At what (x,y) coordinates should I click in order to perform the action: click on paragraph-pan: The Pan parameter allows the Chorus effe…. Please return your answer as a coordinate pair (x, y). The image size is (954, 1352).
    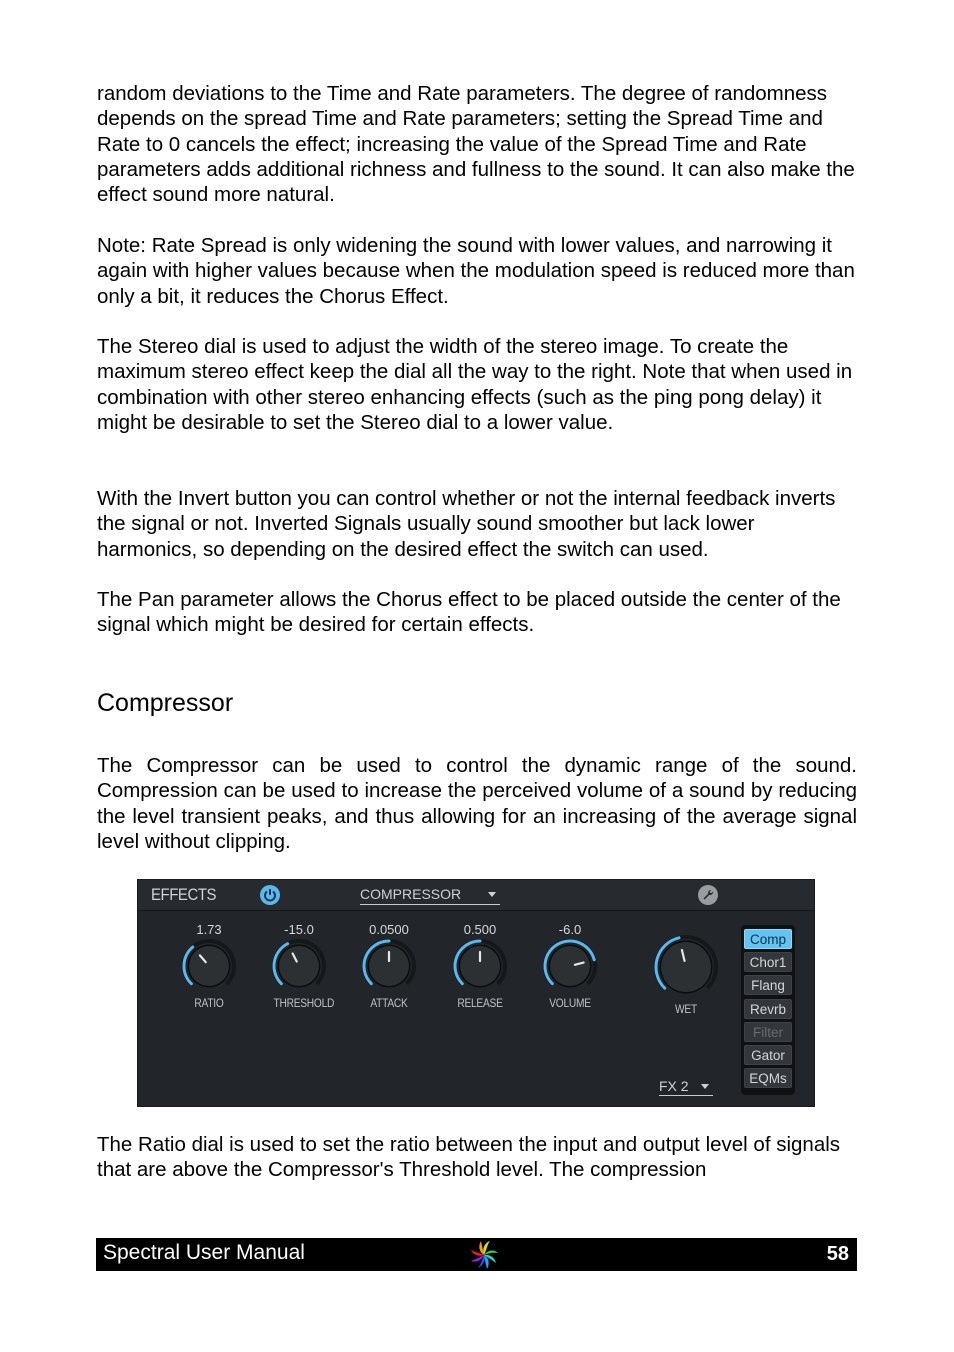
    Looking at the image, I should click on (469, 612).